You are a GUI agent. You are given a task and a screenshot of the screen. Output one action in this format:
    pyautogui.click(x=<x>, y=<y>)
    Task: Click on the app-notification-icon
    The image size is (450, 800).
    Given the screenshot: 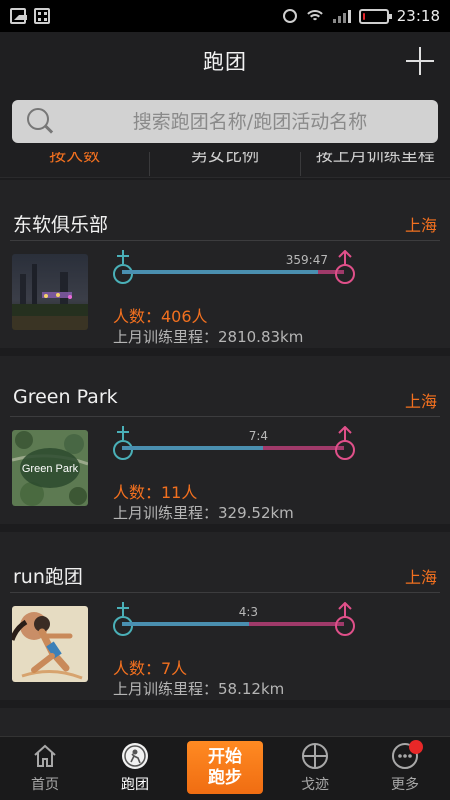 What is the action you would take?
    pyautogui.click(x=42, y=16)
    